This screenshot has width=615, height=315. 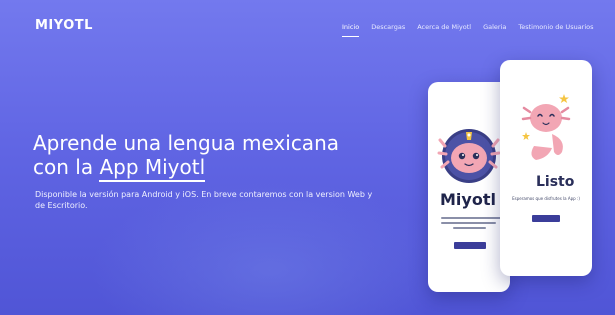 I want to click on phone-back-description, so click(x=471, y=224).